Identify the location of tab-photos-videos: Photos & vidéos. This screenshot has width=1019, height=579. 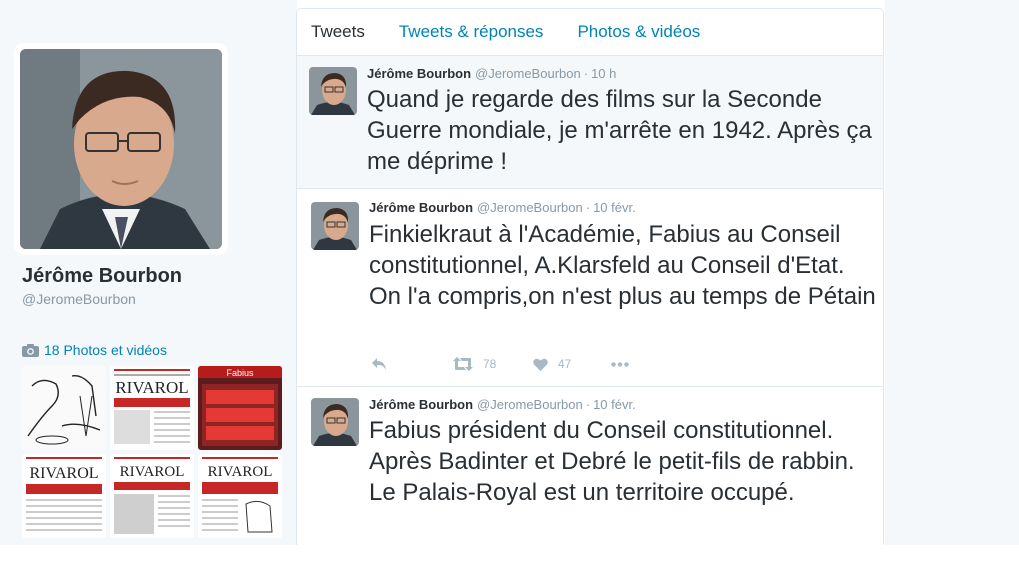
(638, 32).